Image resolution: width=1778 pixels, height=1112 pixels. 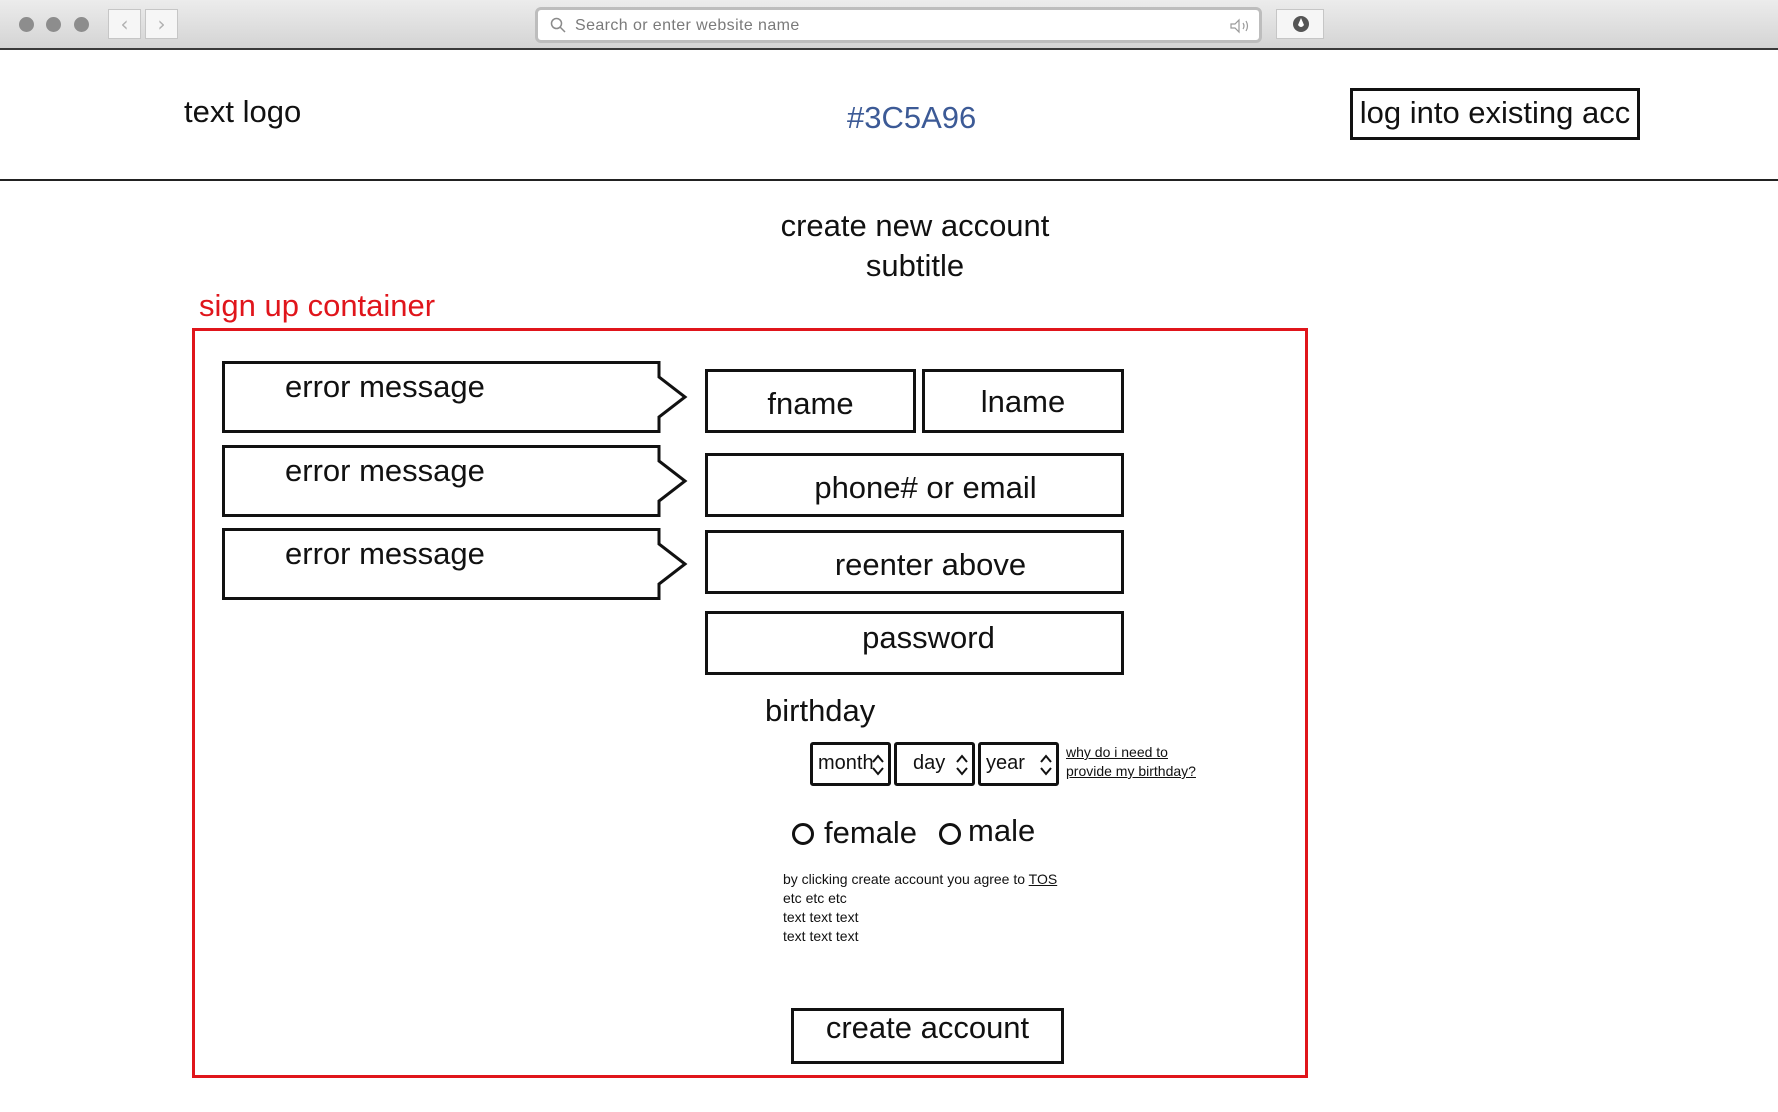 I want to click on tos-link: TOS, so click(x=1043, y=879).